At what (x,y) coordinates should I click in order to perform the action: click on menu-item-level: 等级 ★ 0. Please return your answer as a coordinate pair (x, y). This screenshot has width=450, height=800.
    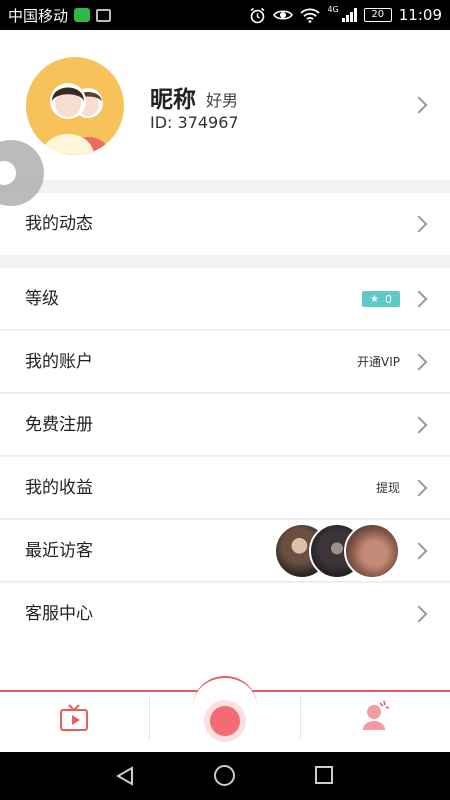
    Looking at the image, I should click on (225, 299).